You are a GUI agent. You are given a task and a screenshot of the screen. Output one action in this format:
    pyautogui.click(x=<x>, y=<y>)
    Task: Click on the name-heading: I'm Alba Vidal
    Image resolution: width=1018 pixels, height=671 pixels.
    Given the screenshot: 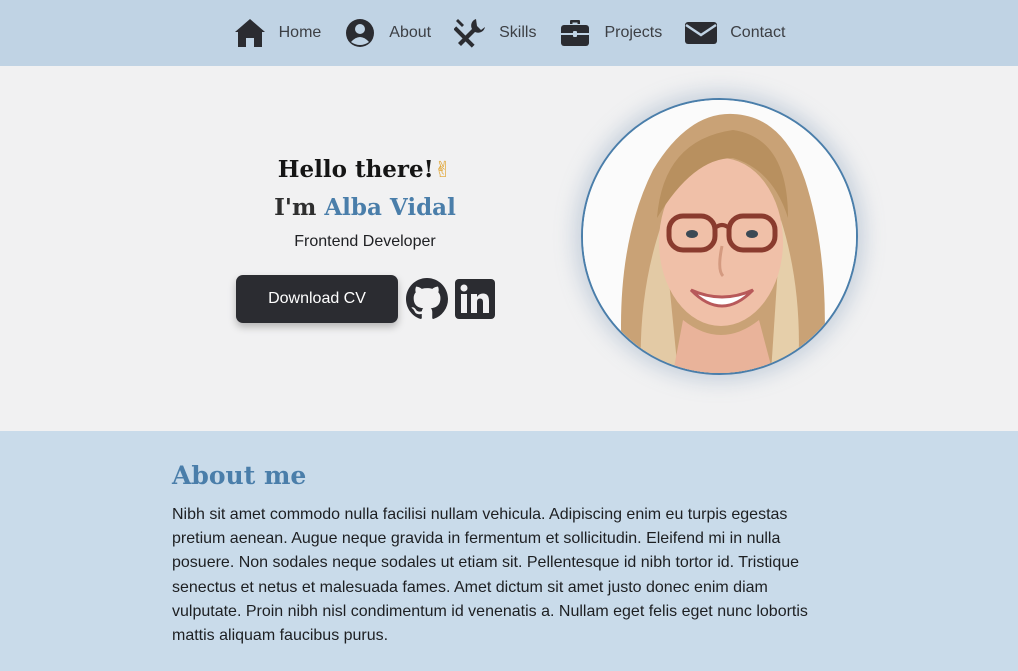 What is the action you would take?
    pyautogui.click(x=365, y=207)
    